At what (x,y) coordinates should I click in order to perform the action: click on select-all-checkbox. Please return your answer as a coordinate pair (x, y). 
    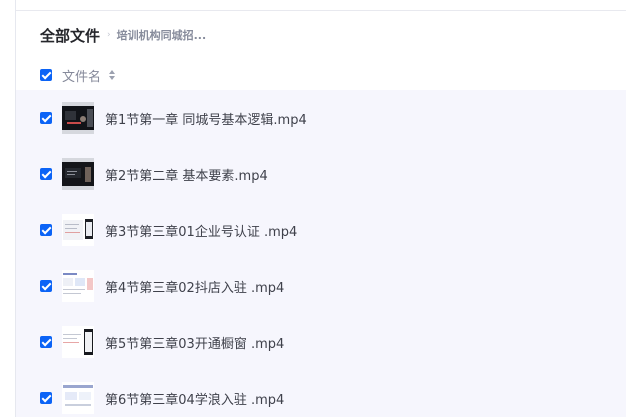
    Looking at the image, I should click on (46, 75).